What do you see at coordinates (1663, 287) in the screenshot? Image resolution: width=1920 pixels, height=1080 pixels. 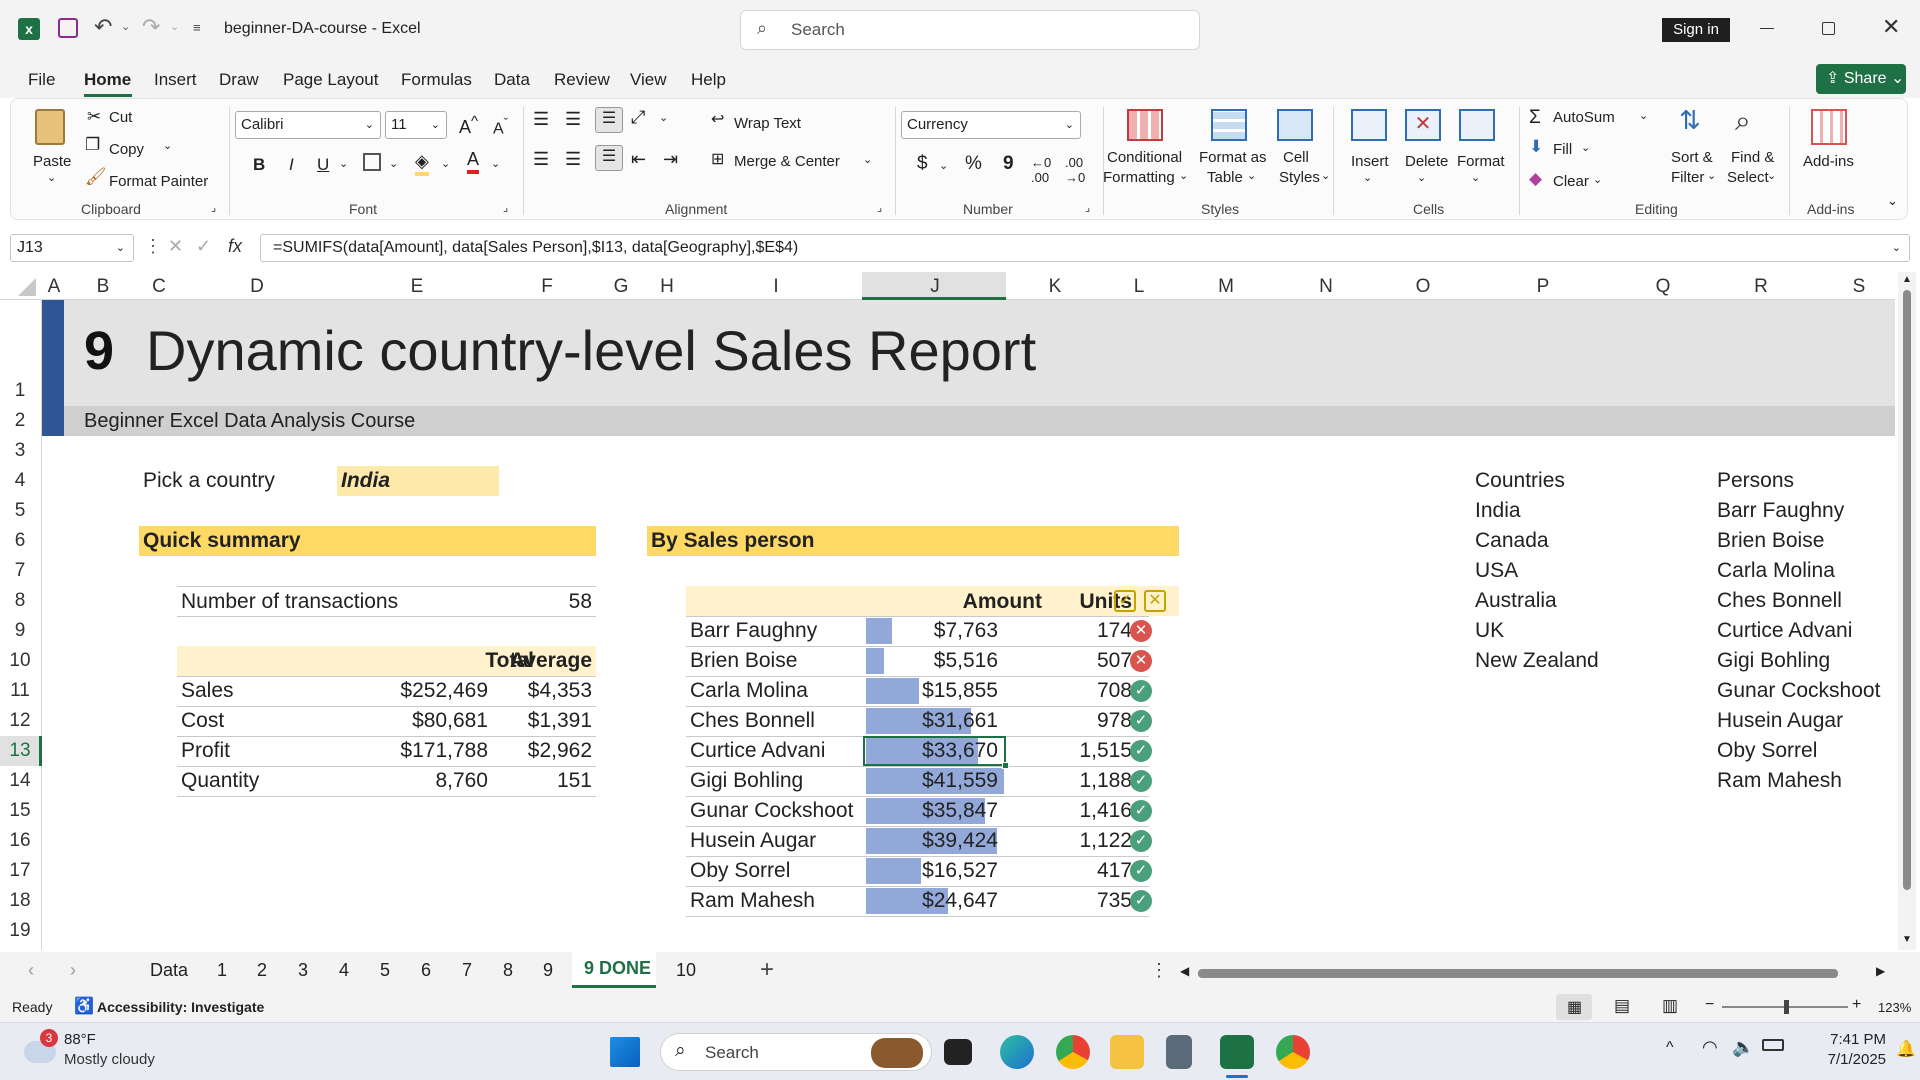 I see `column-header: Q` at bounding box center [1663, 287].